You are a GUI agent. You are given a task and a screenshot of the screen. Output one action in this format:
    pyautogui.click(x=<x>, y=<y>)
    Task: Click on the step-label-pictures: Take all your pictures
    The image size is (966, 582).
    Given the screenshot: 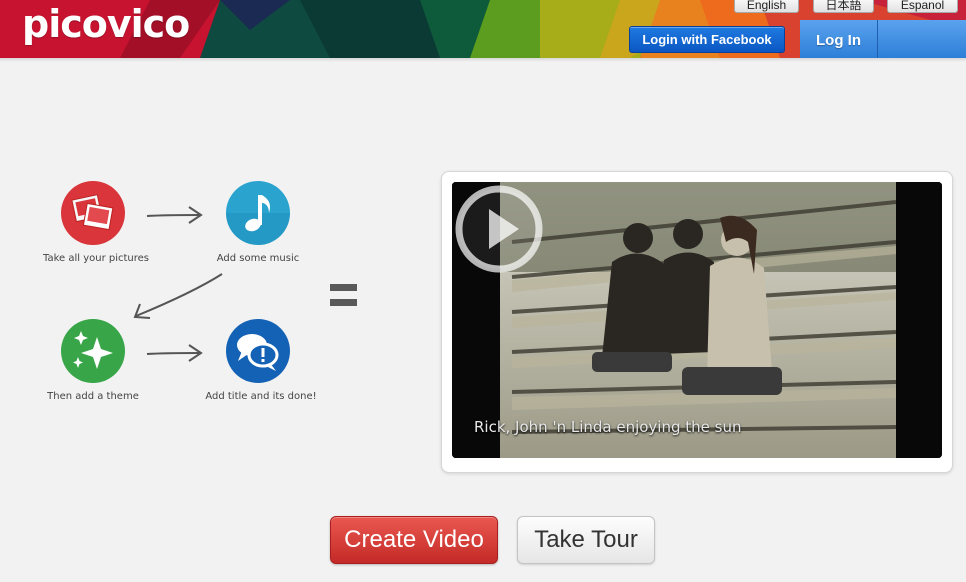 What is the action you would take?
    pyautogui.click(x=95, y=258)
    